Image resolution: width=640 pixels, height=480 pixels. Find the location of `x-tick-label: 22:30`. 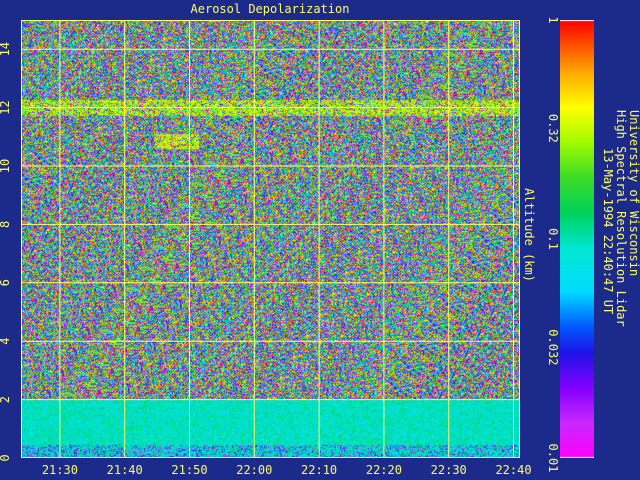

x-tick-label: 22:30 is located at coordinates (449, 470).